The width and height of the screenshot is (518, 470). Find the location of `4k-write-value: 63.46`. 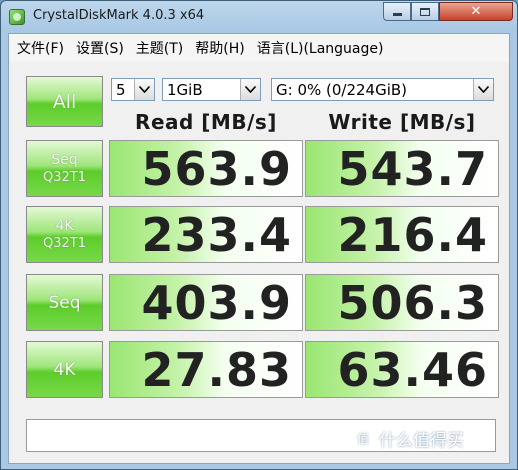

4k-write-value: 63.46 is located at coordinates (402, 369).